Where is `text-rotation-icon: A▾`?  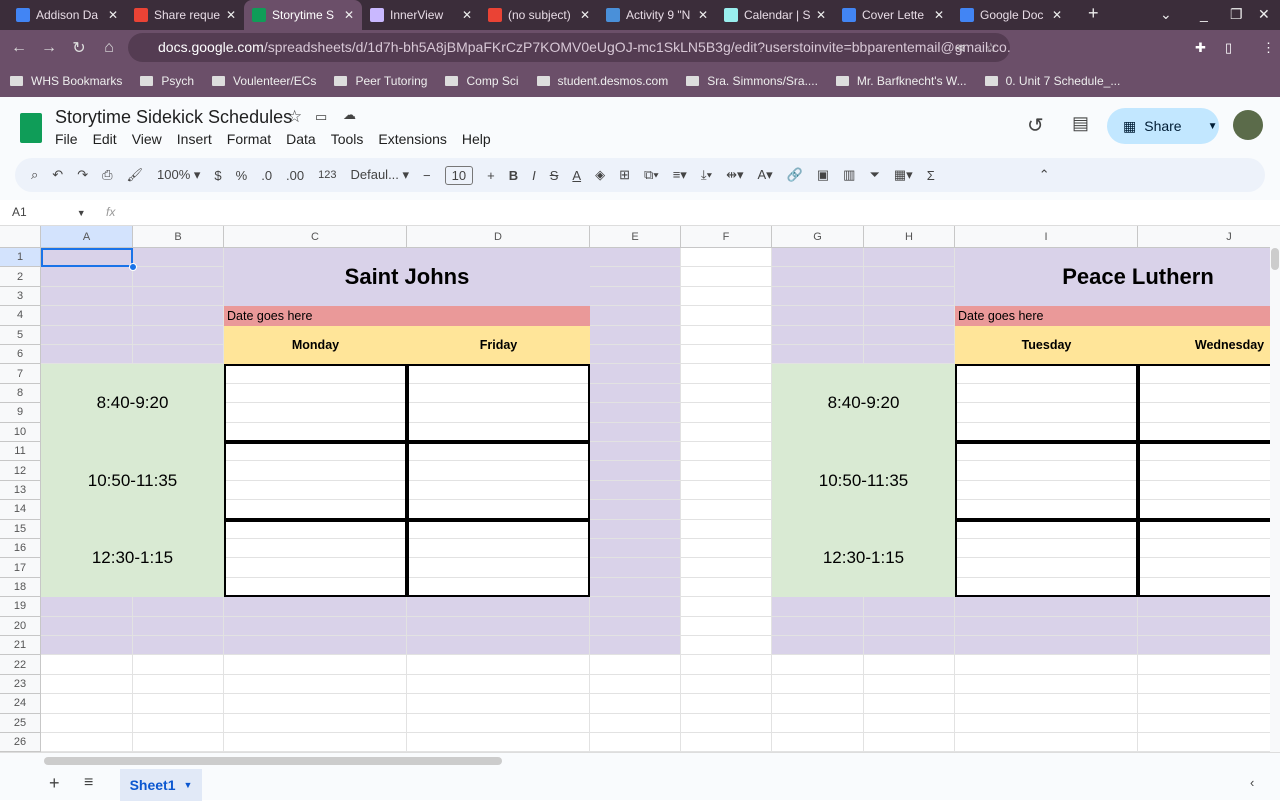 text-rotation-icon: A▾ is located at coordinates (764, 175).